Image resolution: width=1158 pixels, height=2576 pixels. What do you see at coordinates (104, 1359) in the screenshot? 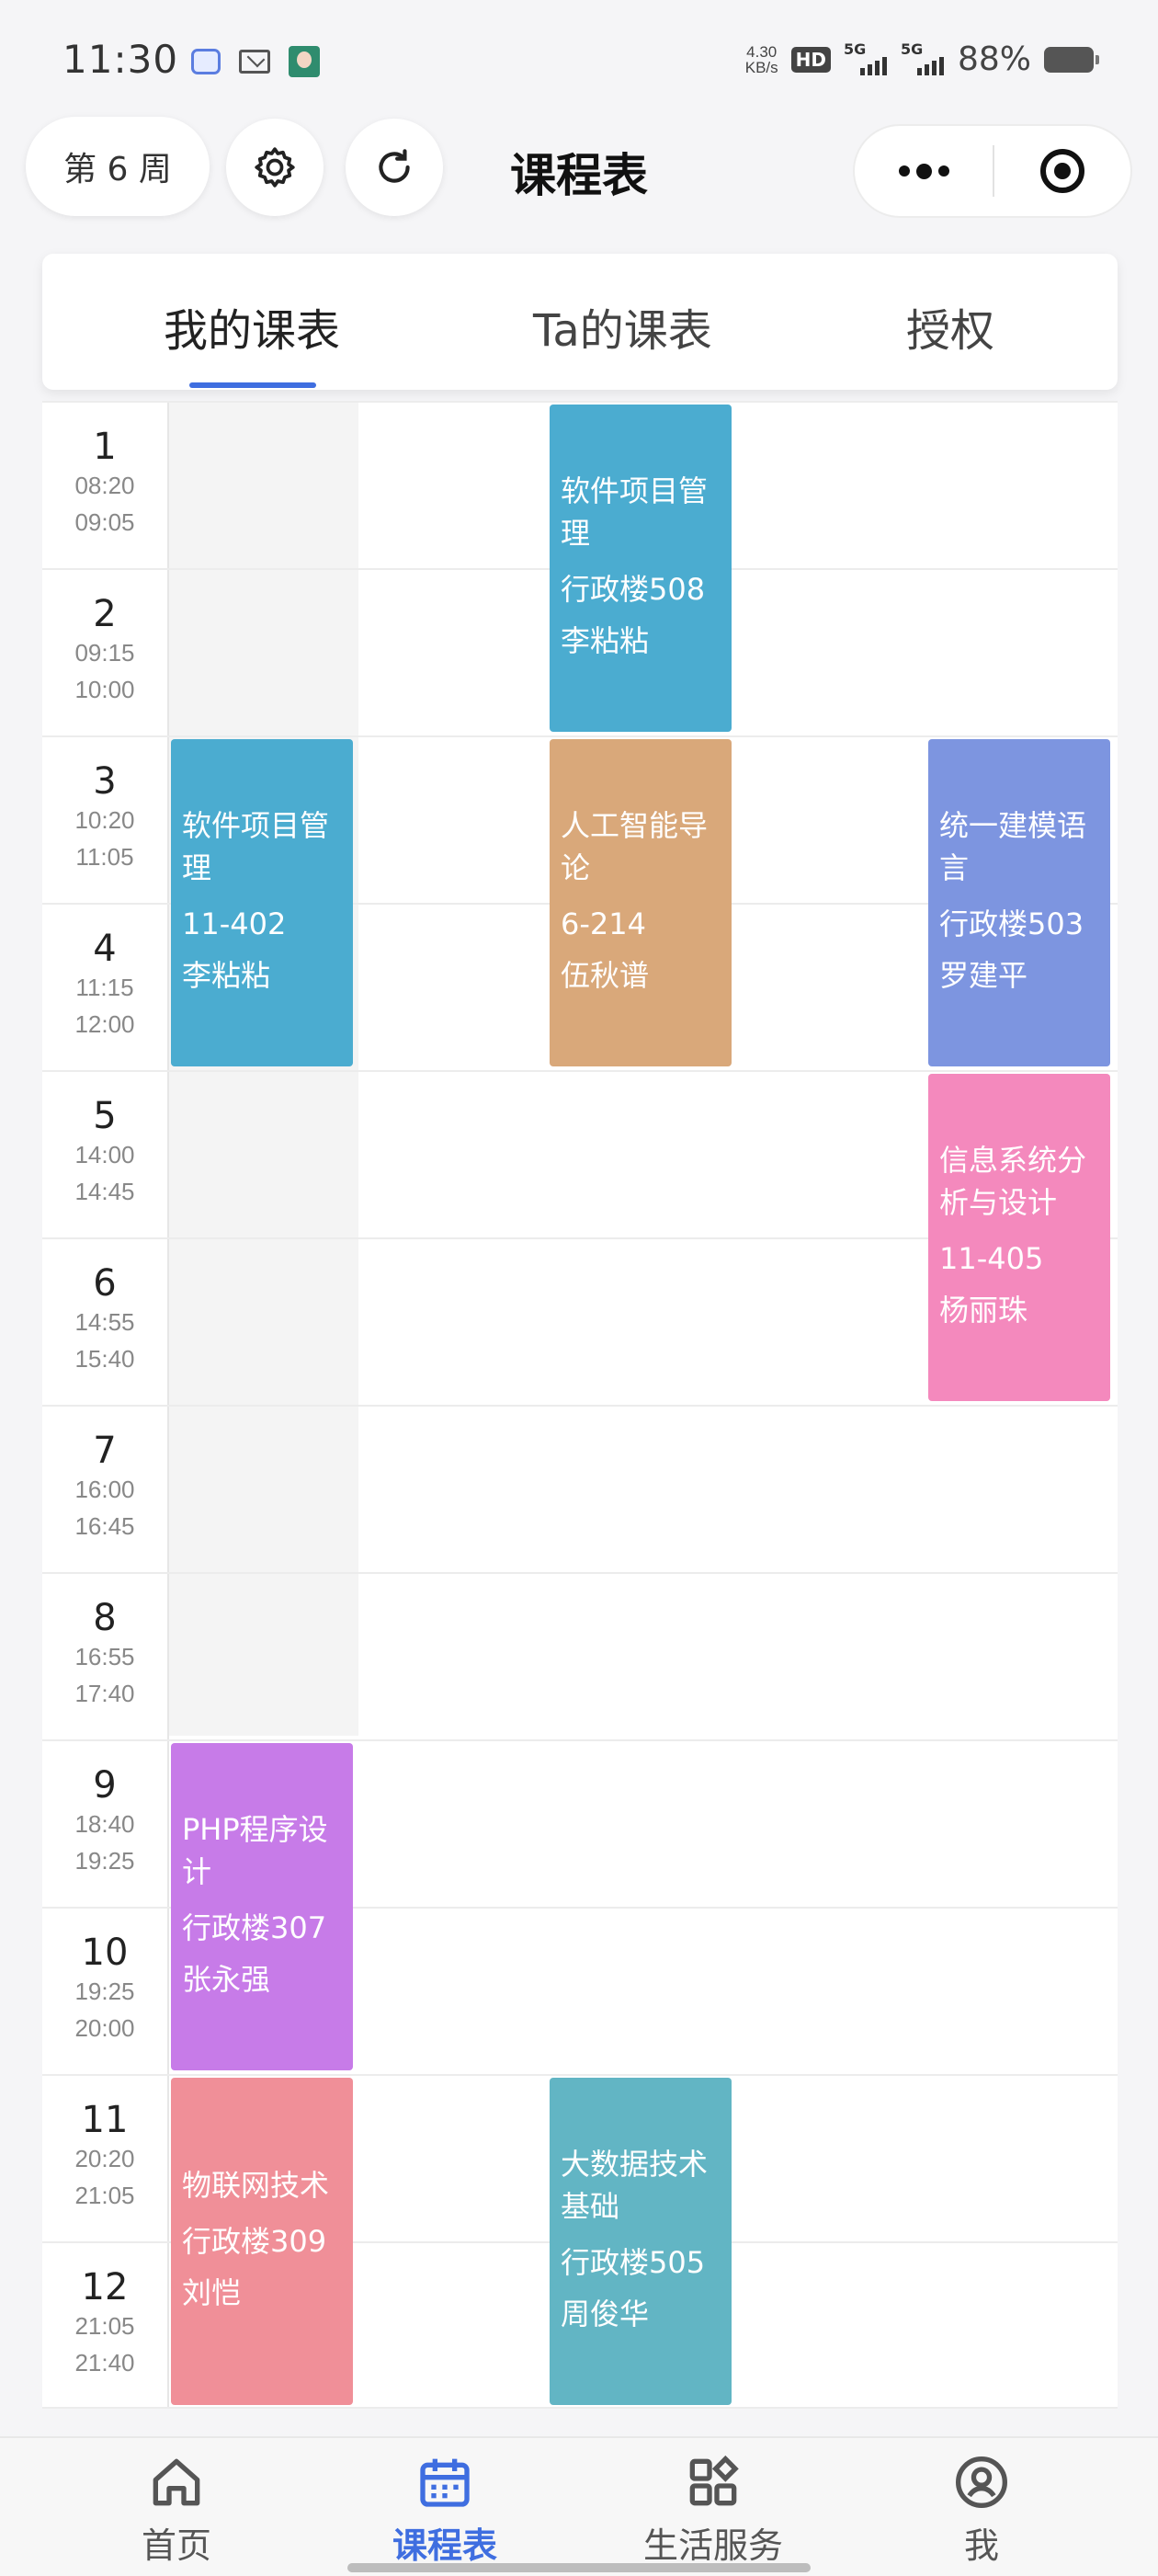
I see `period-end-time: 15:40` at bounding box center [104, 1359].